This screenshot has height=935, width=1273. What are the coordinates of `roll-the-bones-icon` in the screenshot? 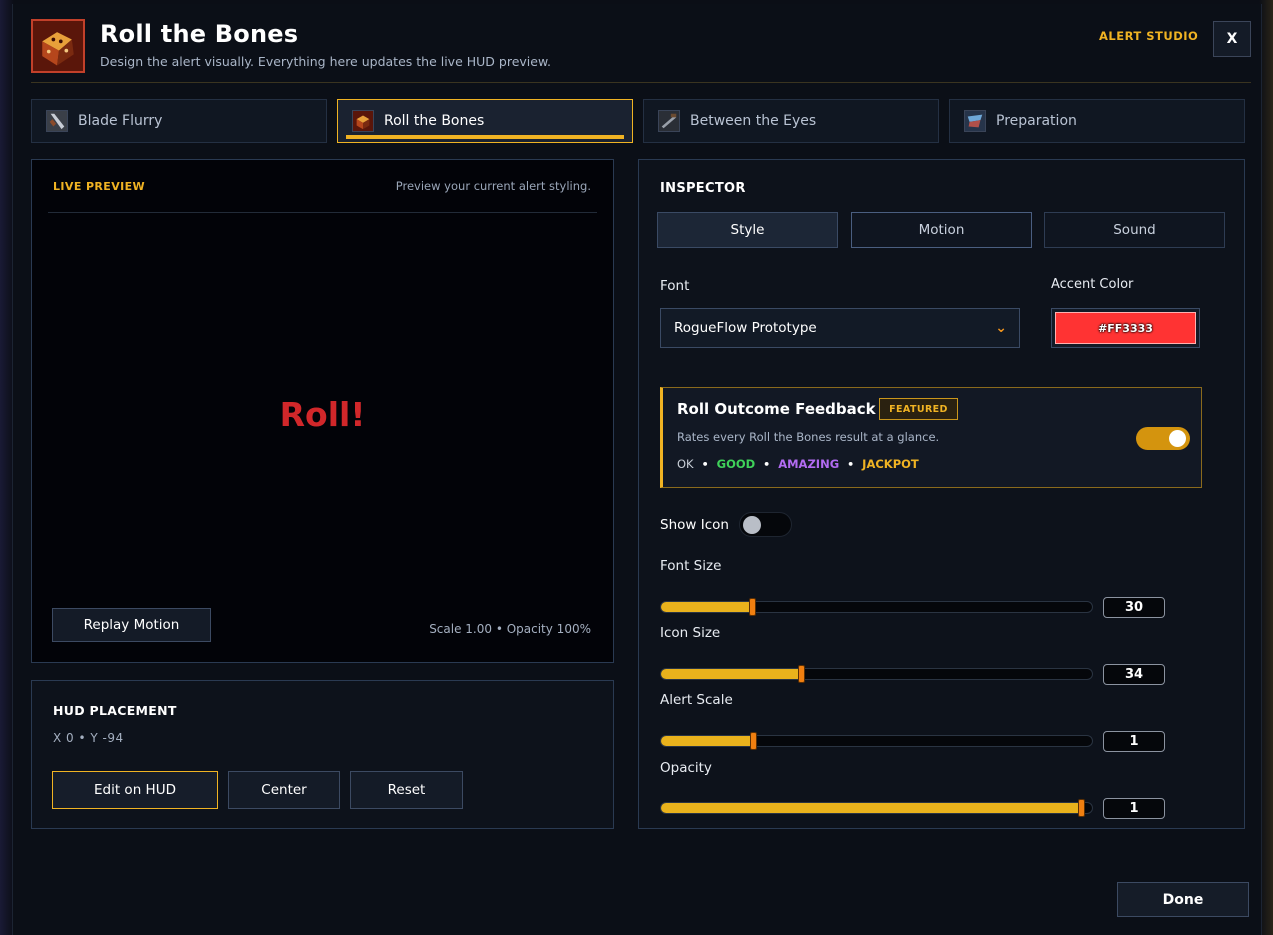 It's located at (363, 121).